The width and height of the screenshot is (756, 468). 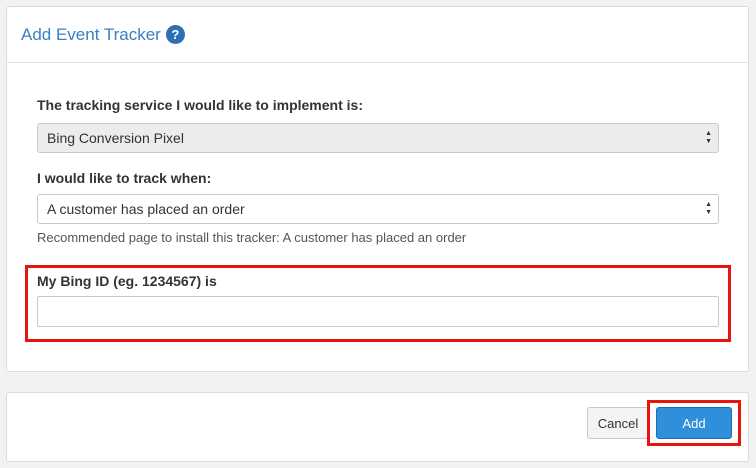 What do you see at coordinates (124, 178) in the screenshot?
I see `track-when-label: I would like to track when:` at bounding box center [124, 178].